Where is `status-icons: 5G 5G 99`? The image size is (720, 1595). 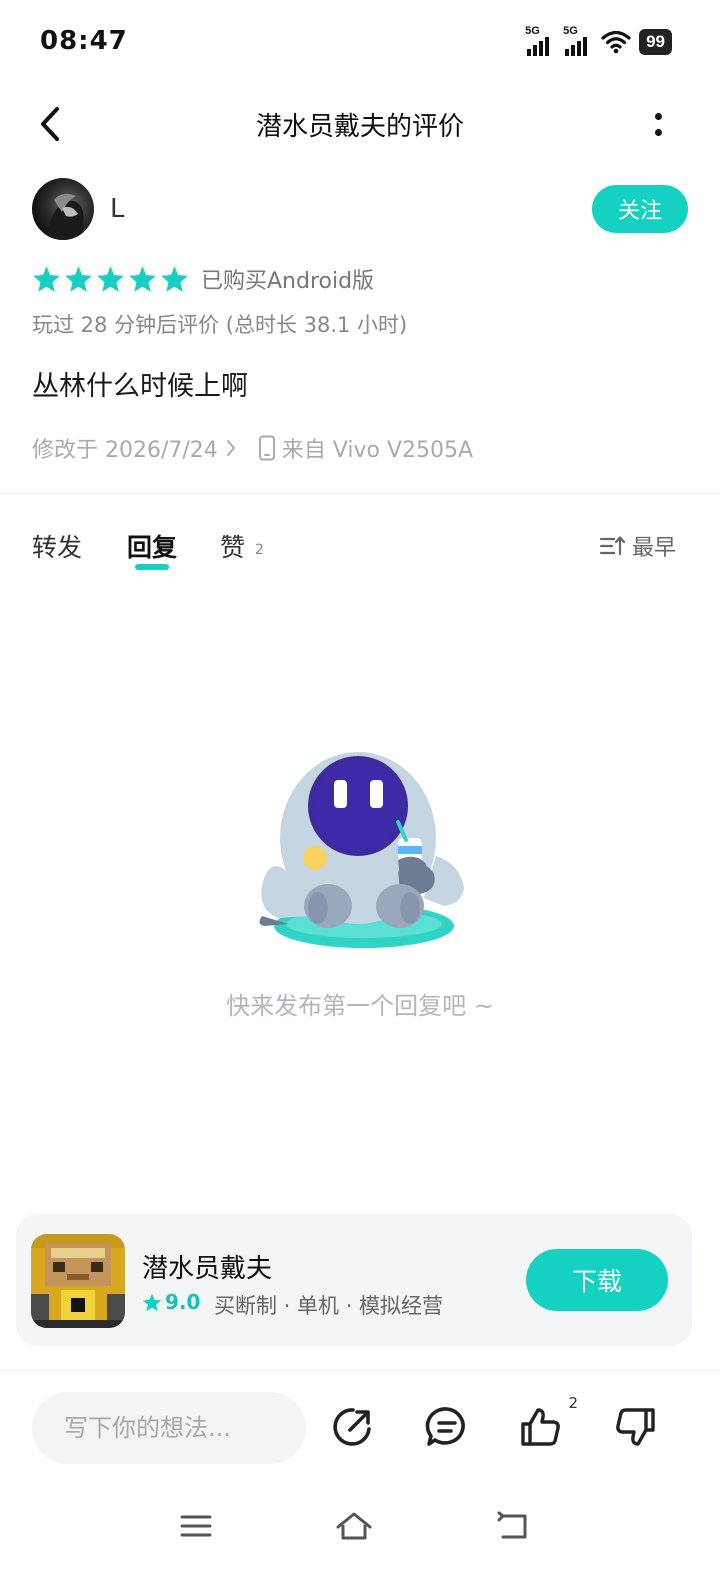 status-icons: 5G 5G 99 is located at coordinates (598, 40).